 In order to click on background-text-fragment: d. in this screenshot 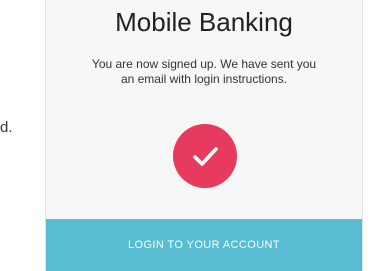, I will do `click(6, 127)`.